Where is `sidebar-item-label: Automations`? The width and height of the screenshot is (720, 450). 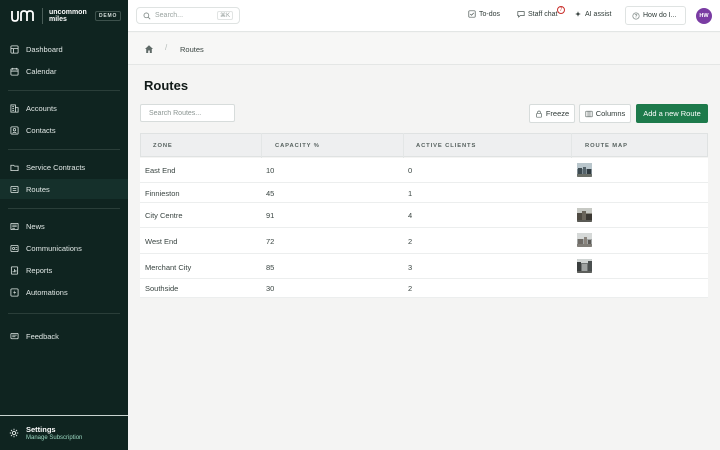
sidebar-item-label: Automations is located at coordinates (47, 292).